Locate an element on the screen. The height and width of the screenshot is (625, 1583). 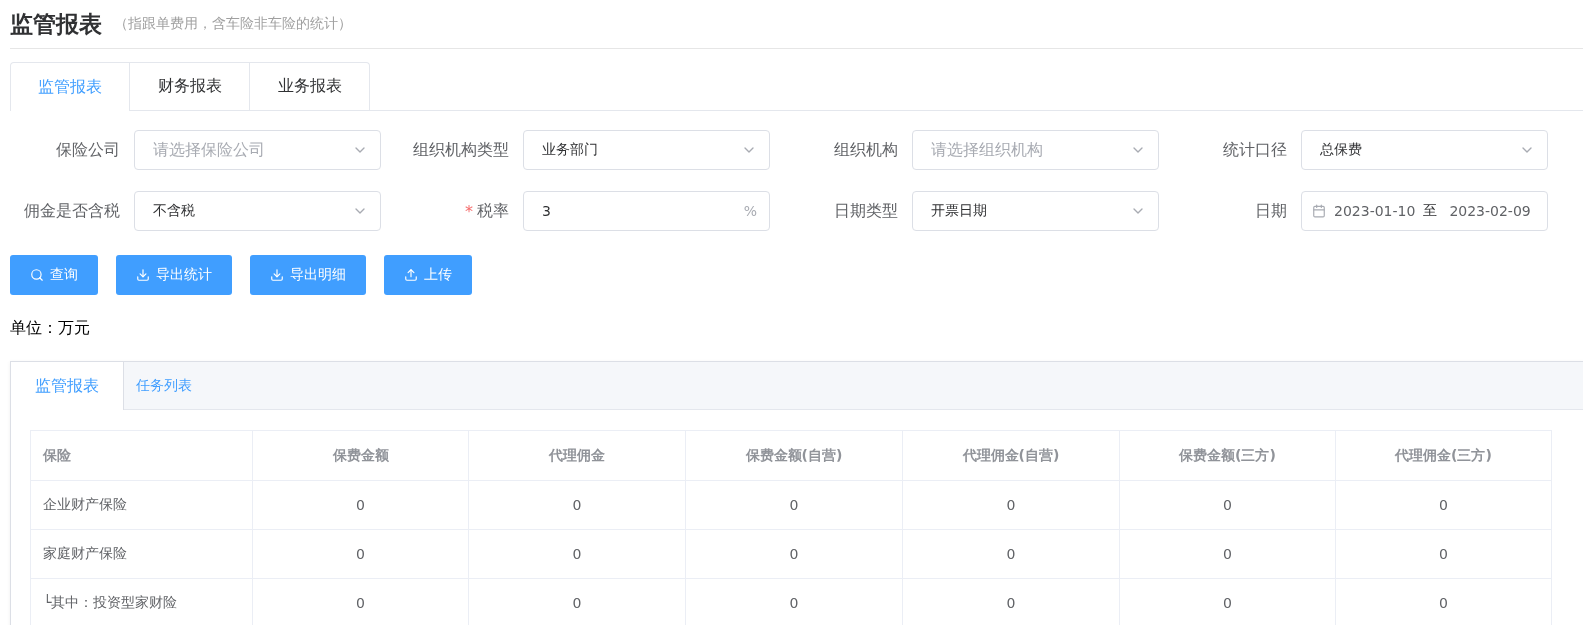
suffix-text: % is located at coordinates (750, 211).